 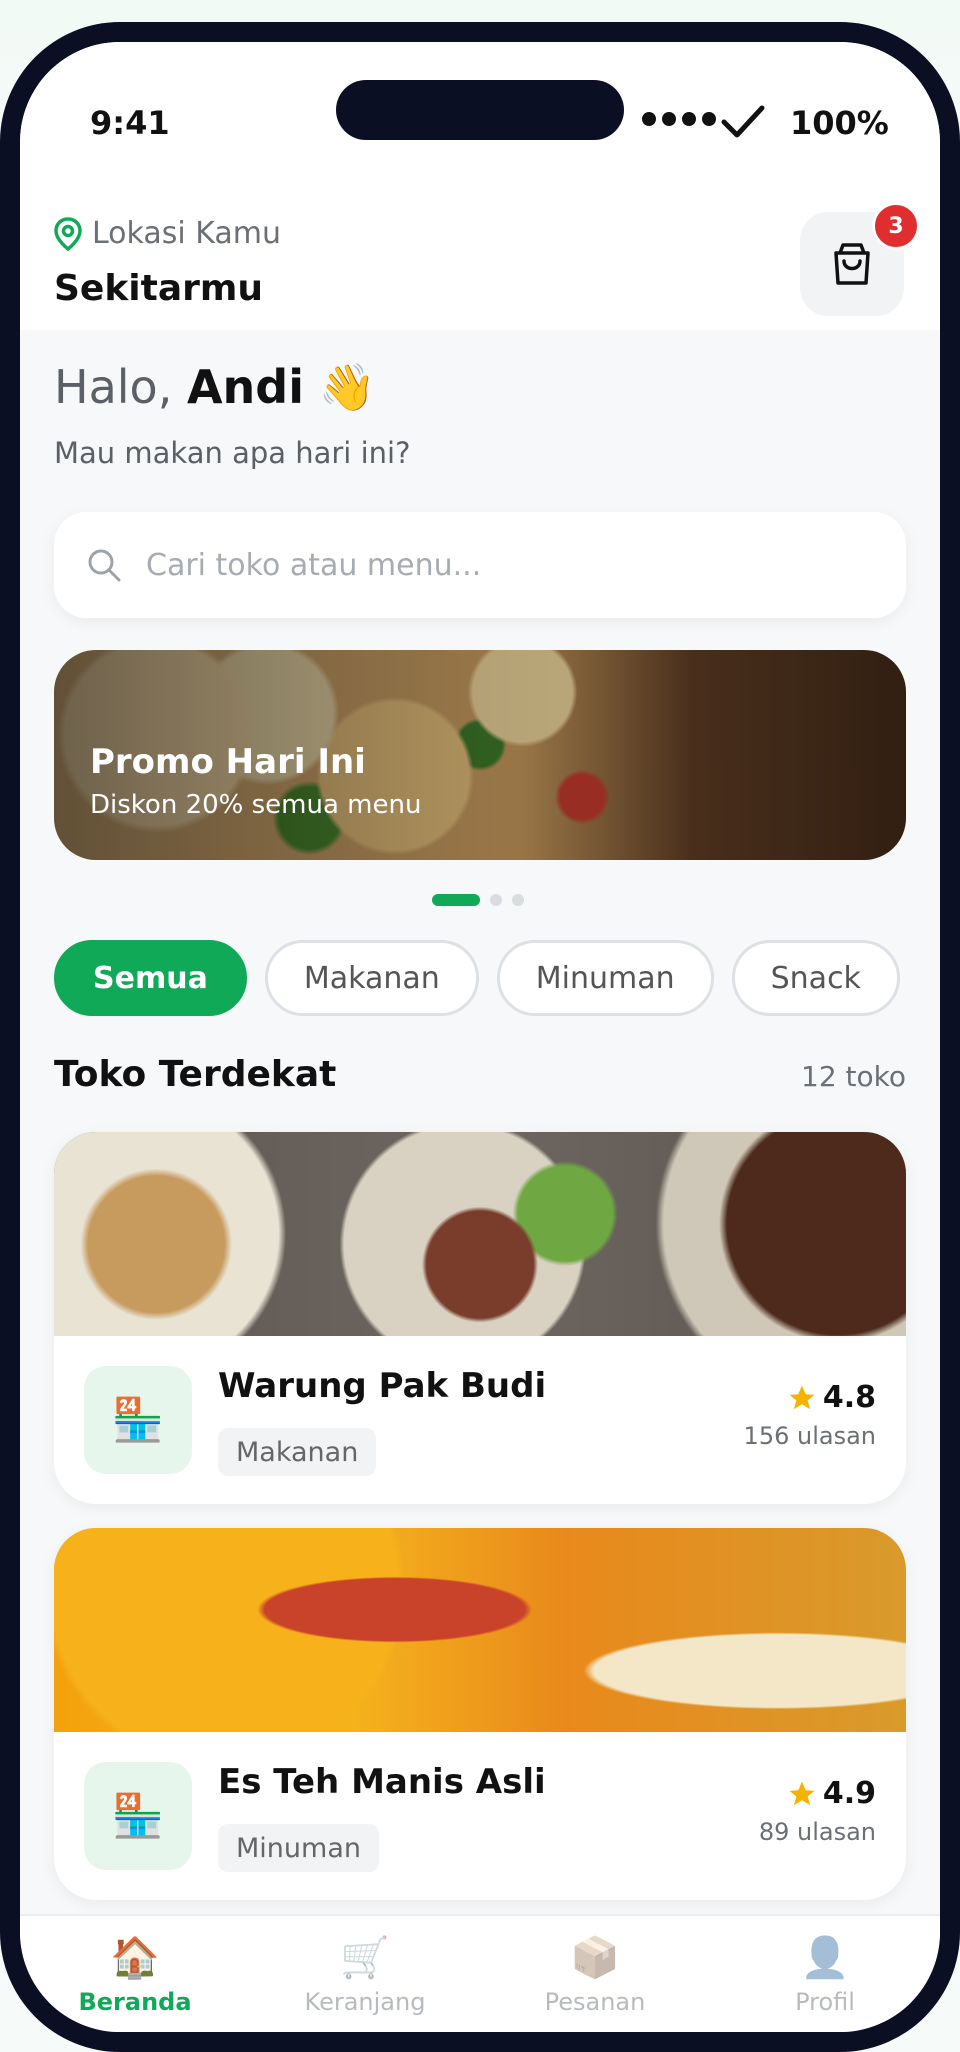 What do you see at coordinates (347, 387) in the screenshot?
I see `wave-icon: 👋` at bounding box center [347, 387].